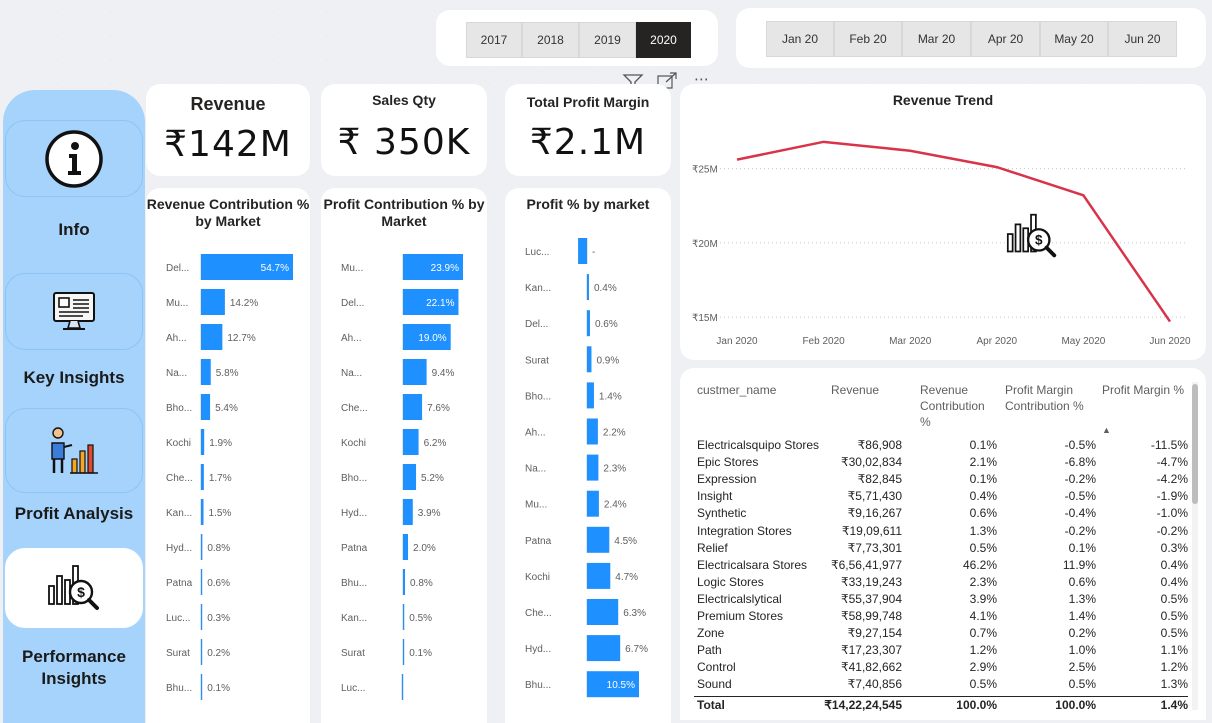  Describe the element at coordinates (226, 408) in the screenshot. I see `bar-data-label: 5.4%` at that location.